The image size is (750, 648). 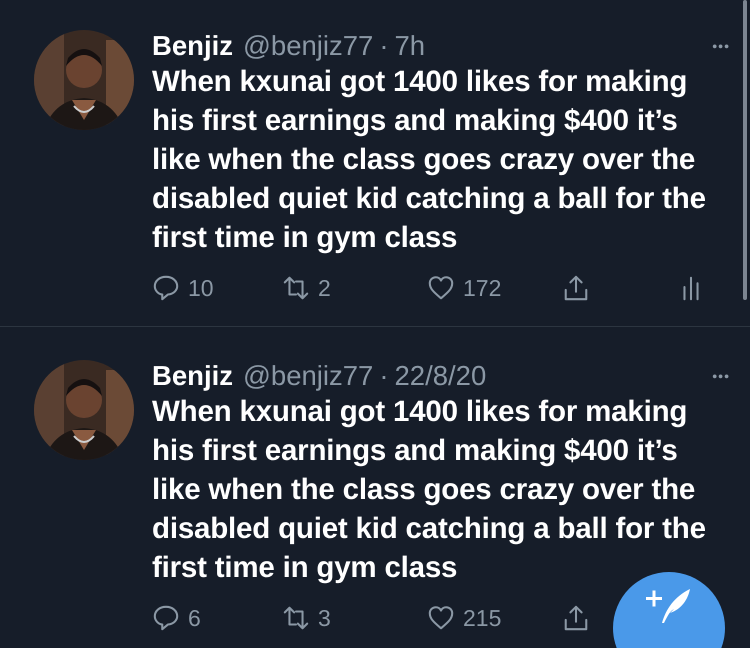 I want to click on like-count: 215, so click(x=482, y=618).